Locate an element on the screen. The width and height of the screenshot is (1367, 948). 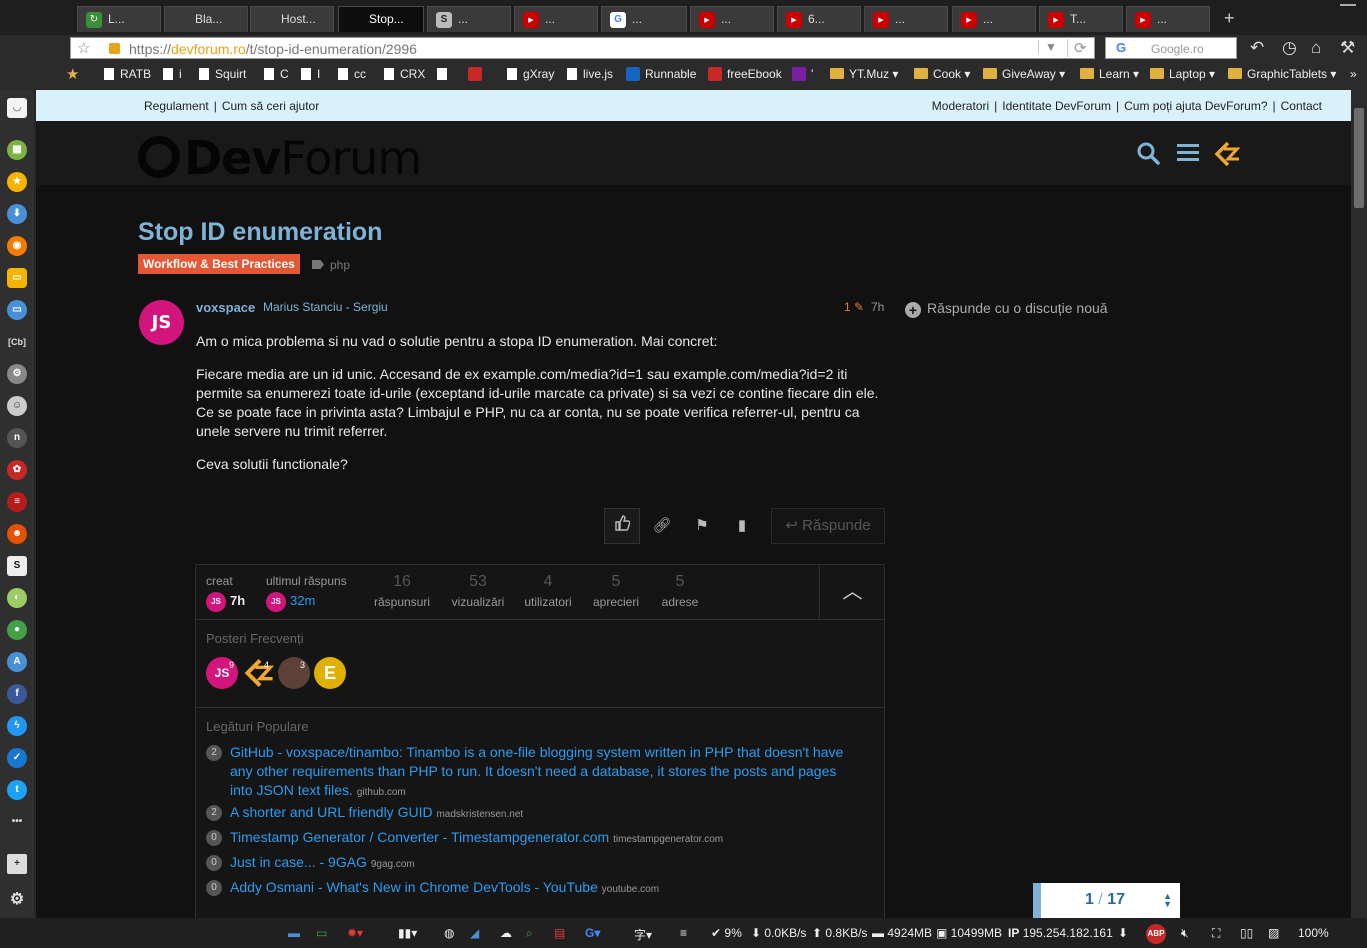
bookmark-item: Cook ▾ is located at coordinates (942, 74).